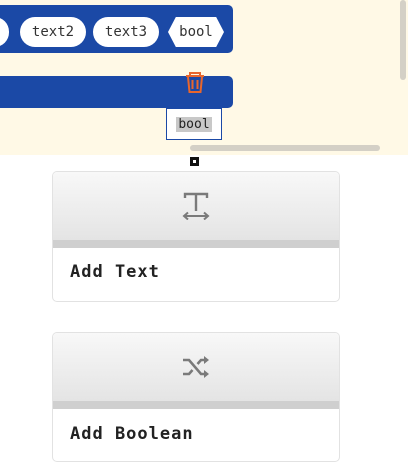  Describe the element at coordinates (115, 272) in the screenshot. I see `add-text-label: Add Text` at that location.